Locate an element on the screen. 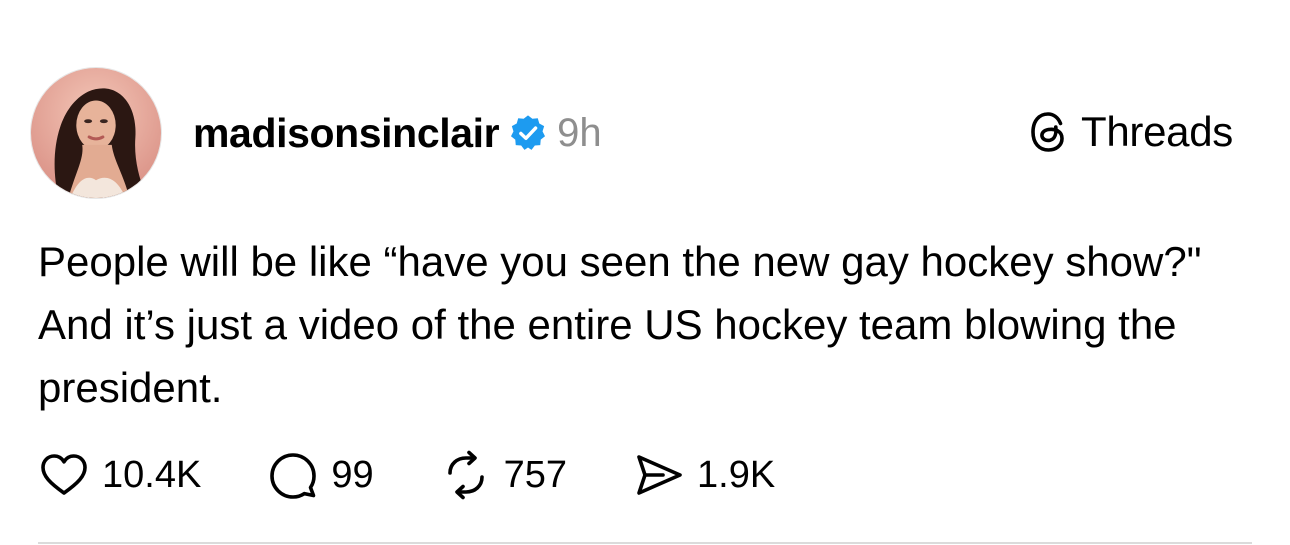 The width and height of the screenshot is (1290, 545). verified-check-icon is located at coordinates (528, 133).